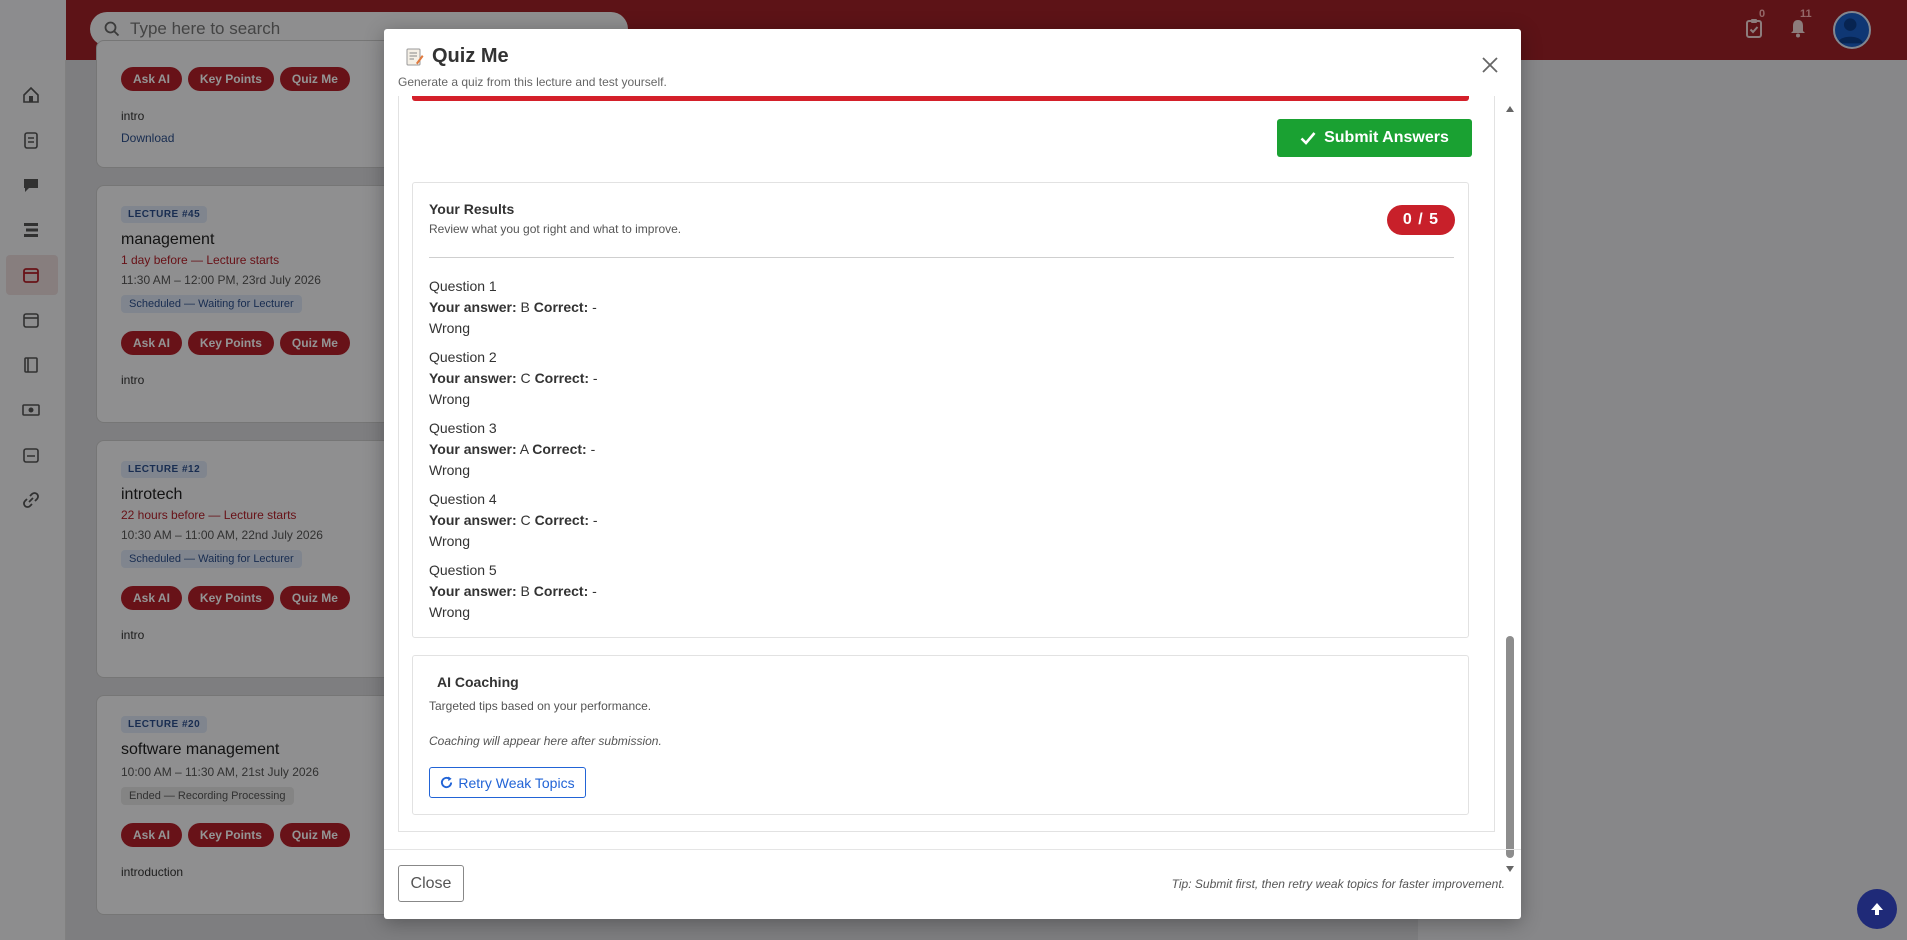 This screenshot has width=1907, height=940. Describe the element at coordinates (478, 682) in the screenshot. I see `coaching-title: AI Coaching` at that location.